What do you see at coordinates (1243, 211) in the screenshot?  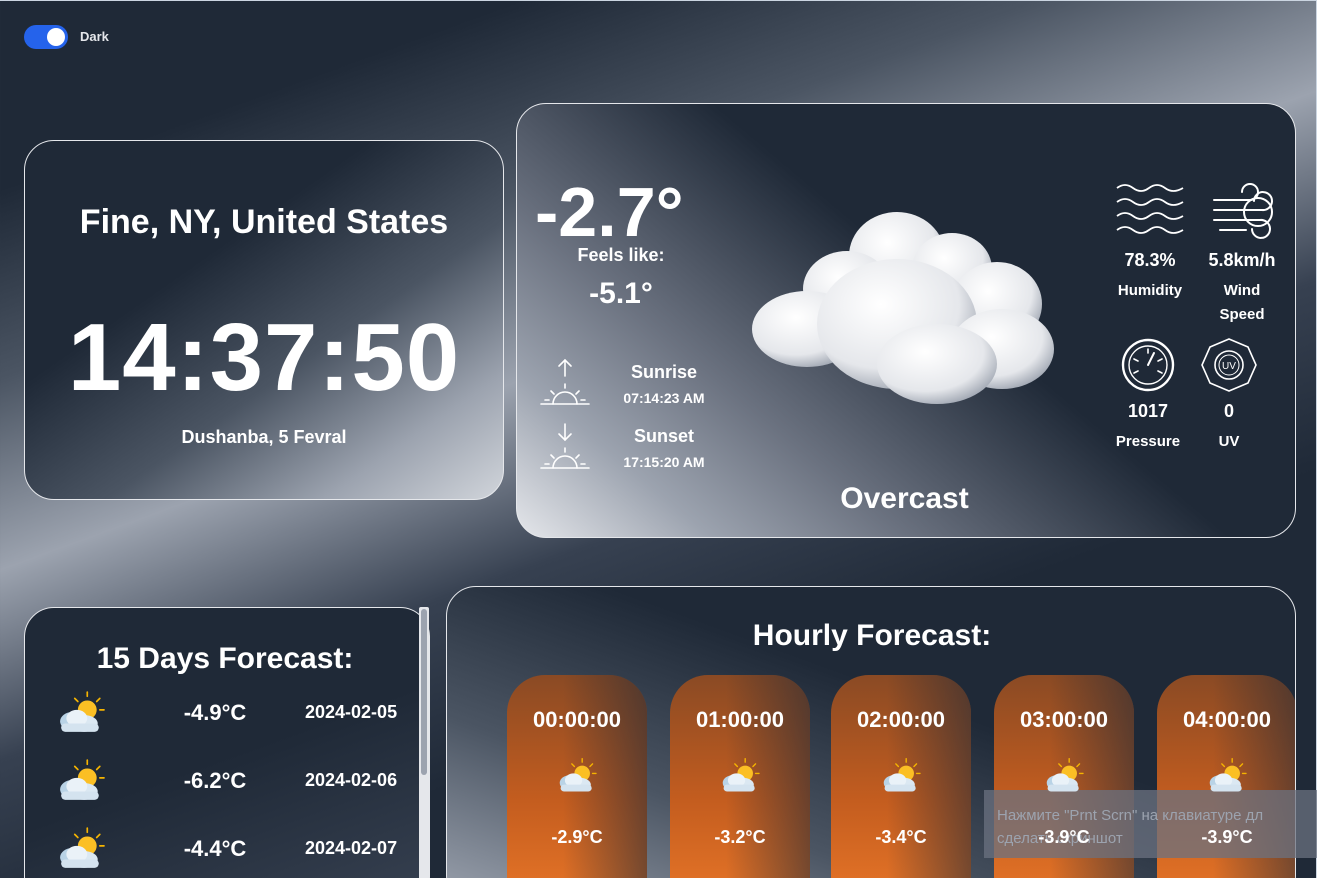 I see `wind-icon` at bounding box center [1243, 211].